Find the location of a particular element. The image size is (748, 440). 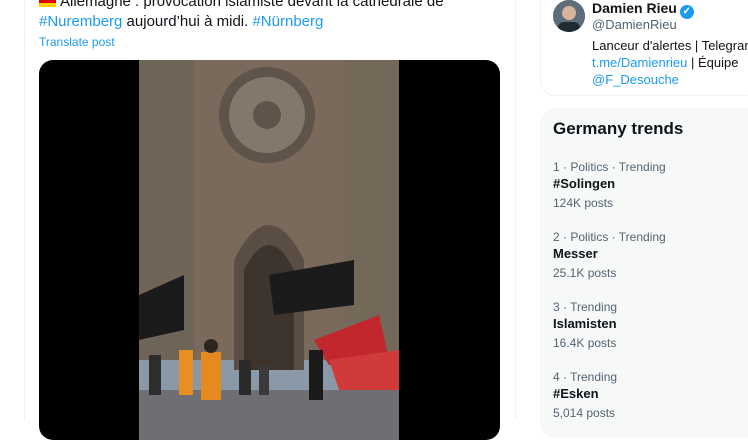

trend-meta: 3 · Trending is located at coordinates (585, 307).